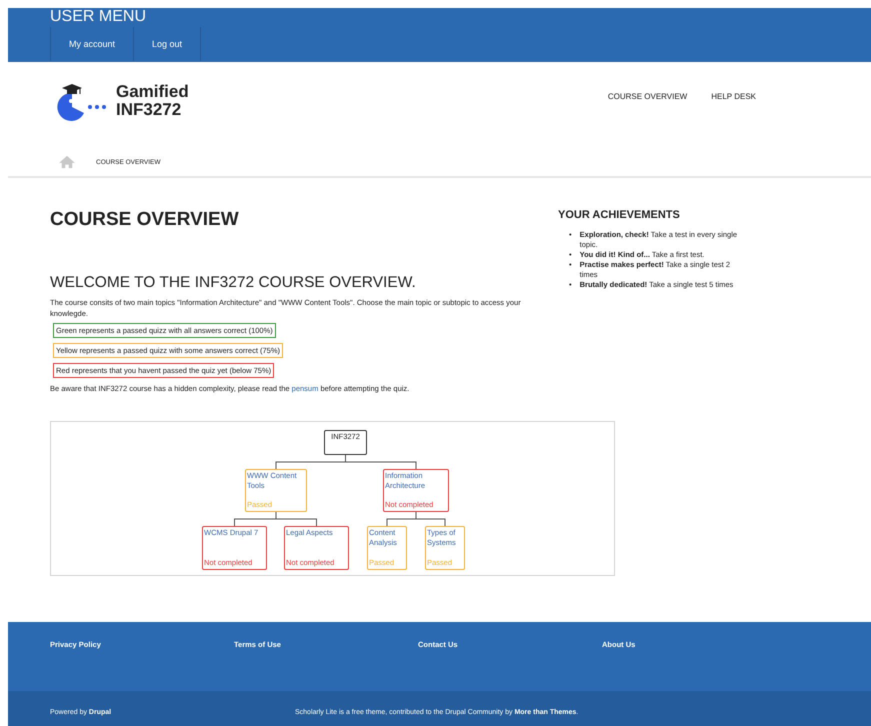  What do you see at coordinates (233, 283) in the screenshot?
I see `welcome-heading: WELCOME TO THE INF3272 COURSE OVERVIEW.` at bounding box center [233, 283].